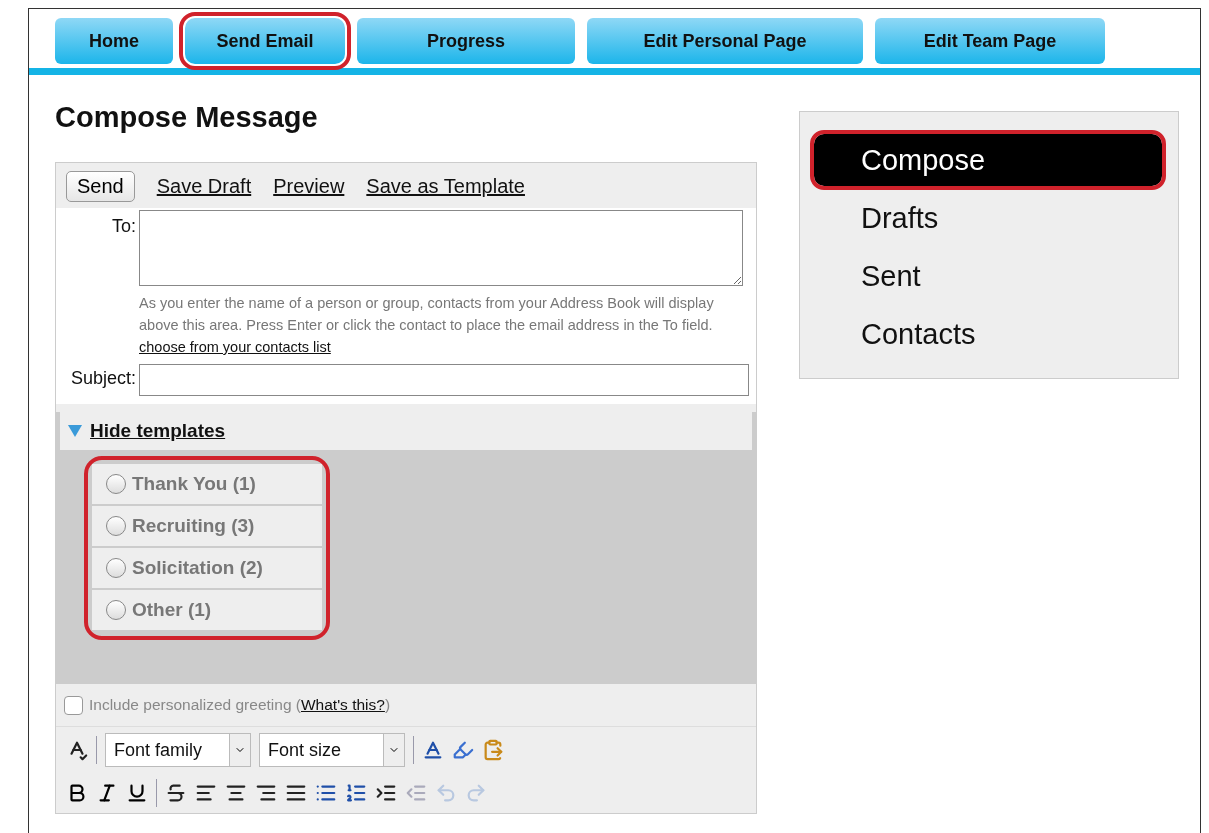 This screenshot has height=833, width=1209. What do you see at coordinates (235, 347) in the screenshot?
I see `contacts-link: choose from your contacts list` at bounding box center [235, 347].